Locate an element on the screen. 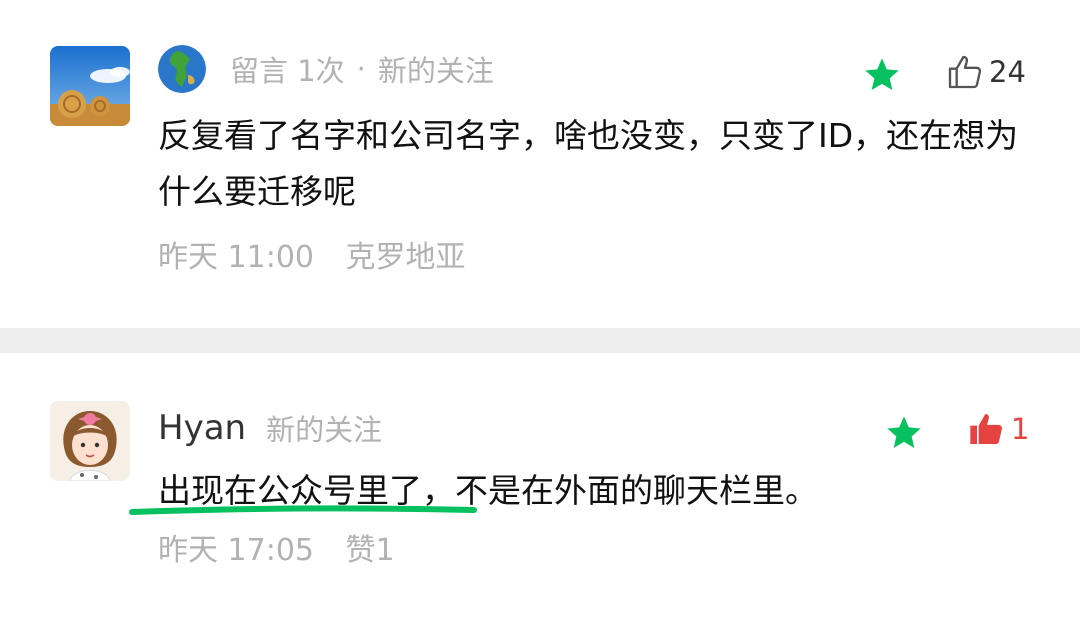  comment-count-label: 留言 1次 is located at coordinates (287, 71).